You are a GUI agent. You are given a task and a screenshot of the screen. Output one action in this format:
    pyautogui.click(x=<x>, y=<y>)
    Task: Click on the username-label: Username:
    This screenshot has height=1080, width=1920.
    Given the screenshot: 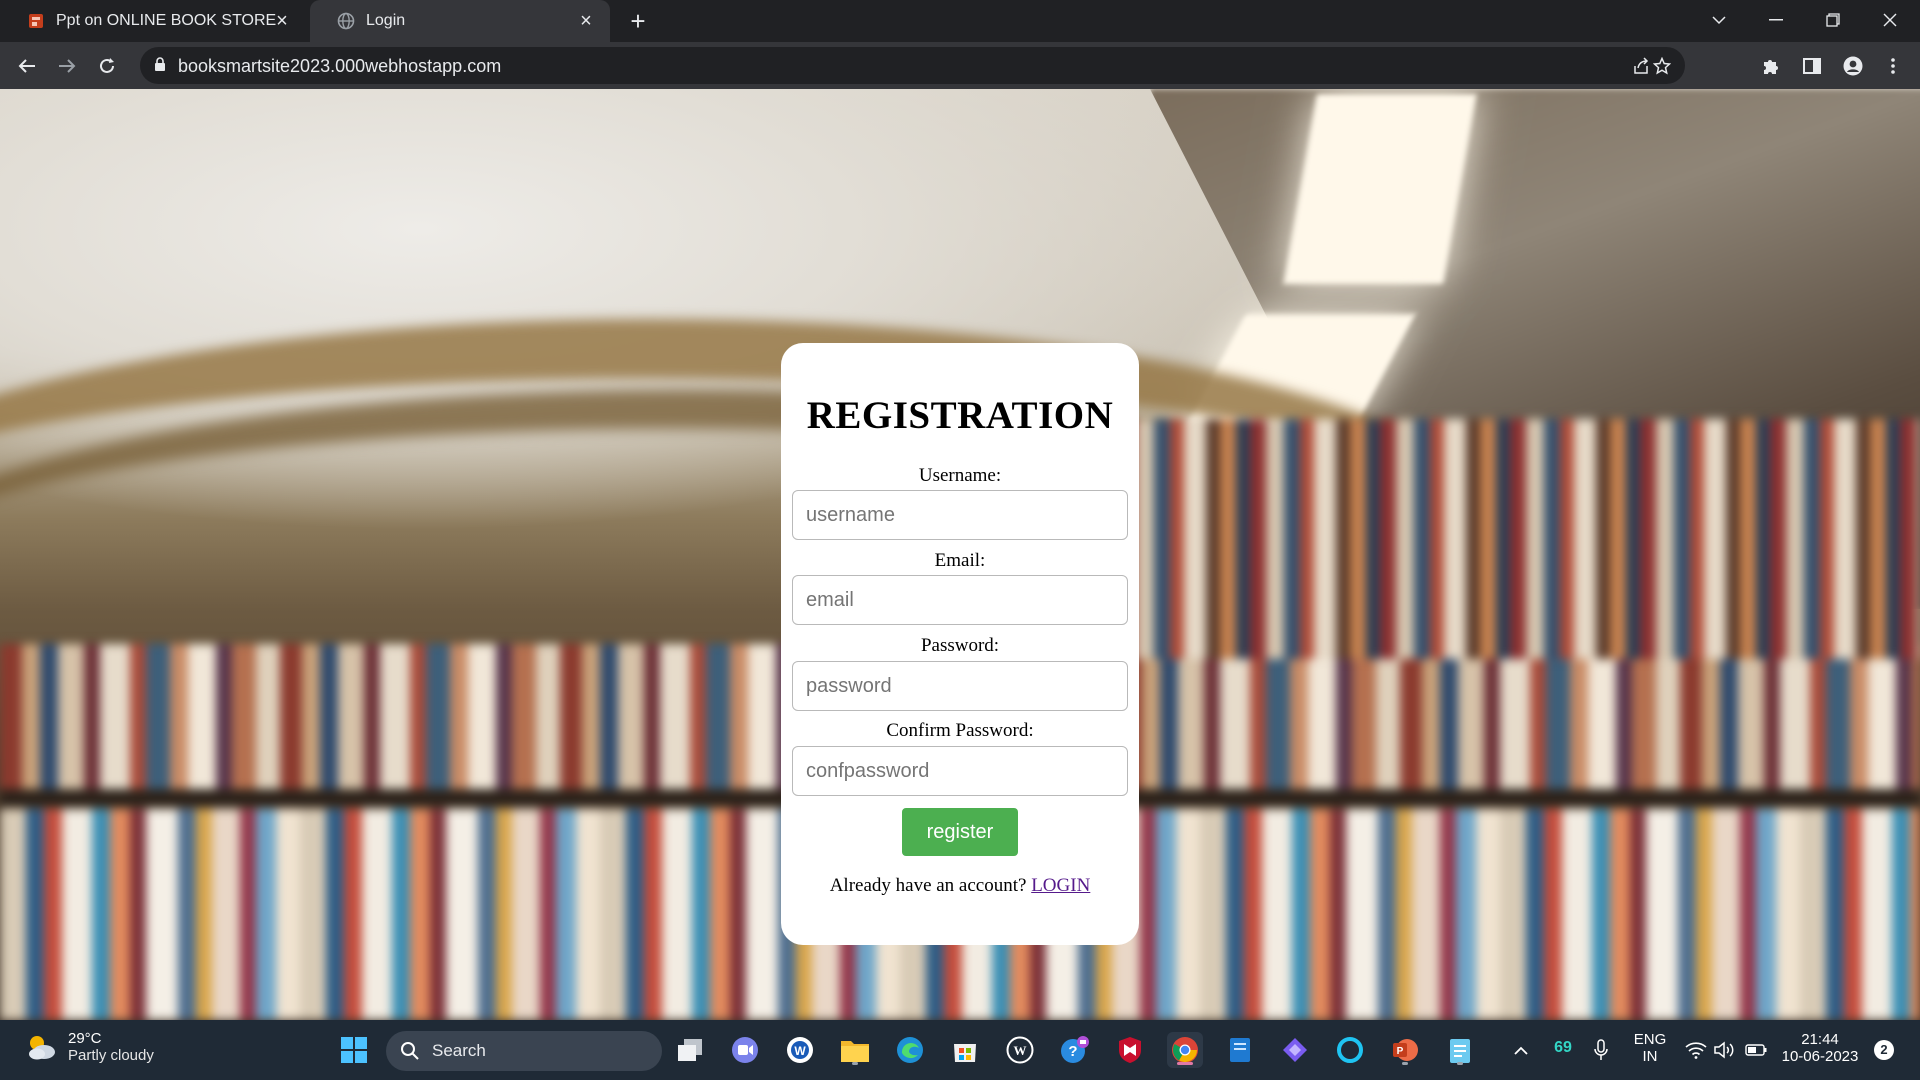 What is the action you would take?
    pyautogui.click(x=960, y=475)
    